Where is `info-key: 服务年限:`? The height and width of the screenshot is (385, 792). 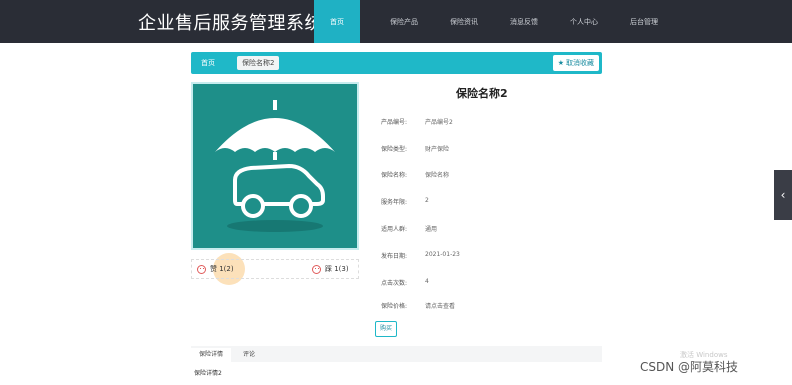
info-key: 服务年限: is located at coordinates (394, 202).